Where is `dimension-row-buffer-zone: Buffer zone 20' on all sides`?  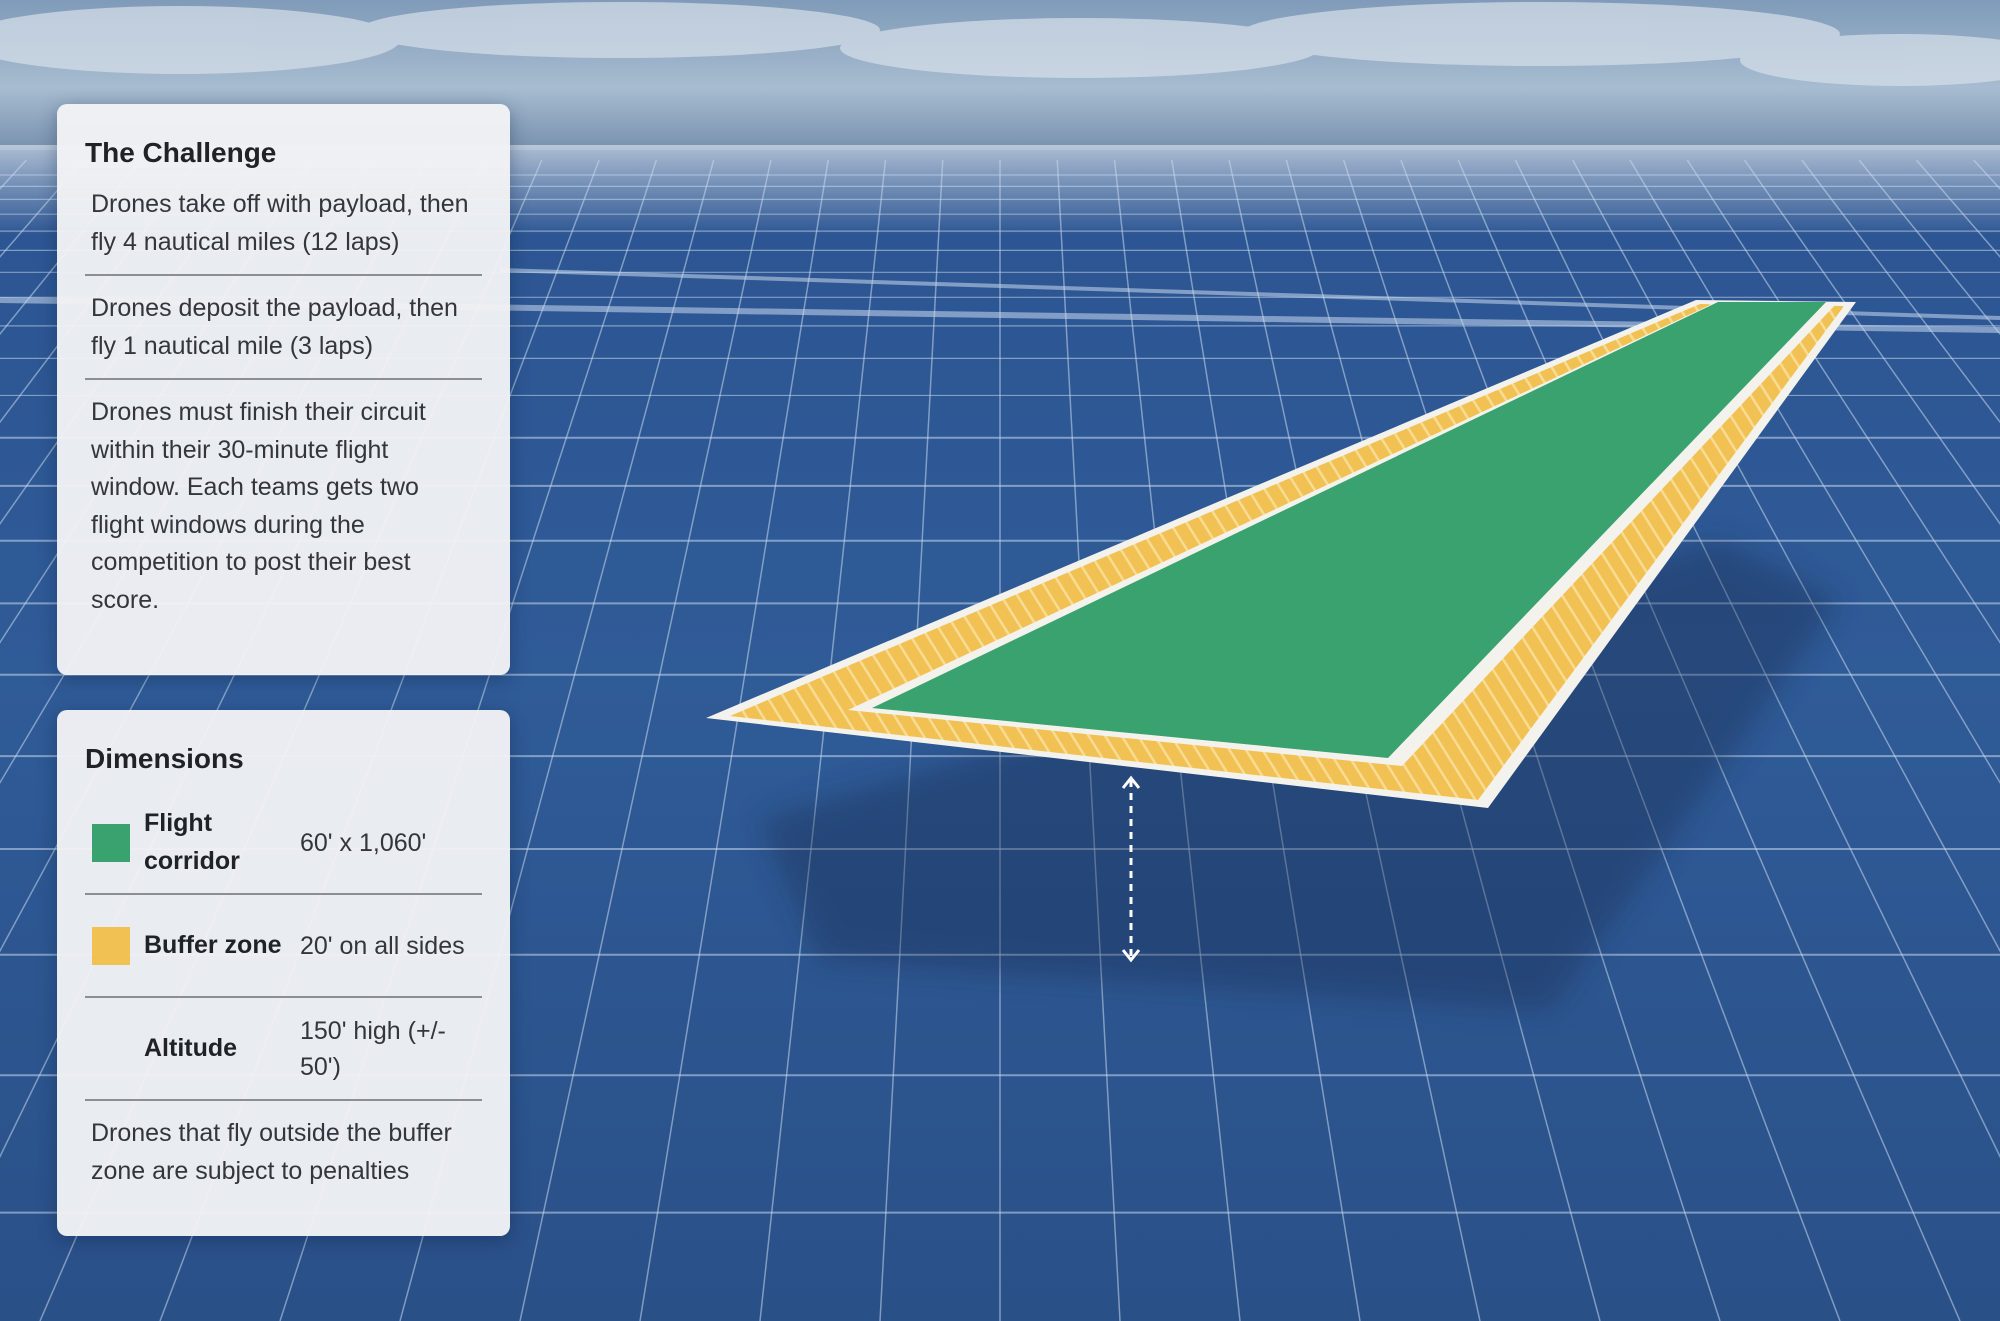 dimension-row-buffer-zone: Buffer zone 20' on all sides is located at coordinates (283, 946).